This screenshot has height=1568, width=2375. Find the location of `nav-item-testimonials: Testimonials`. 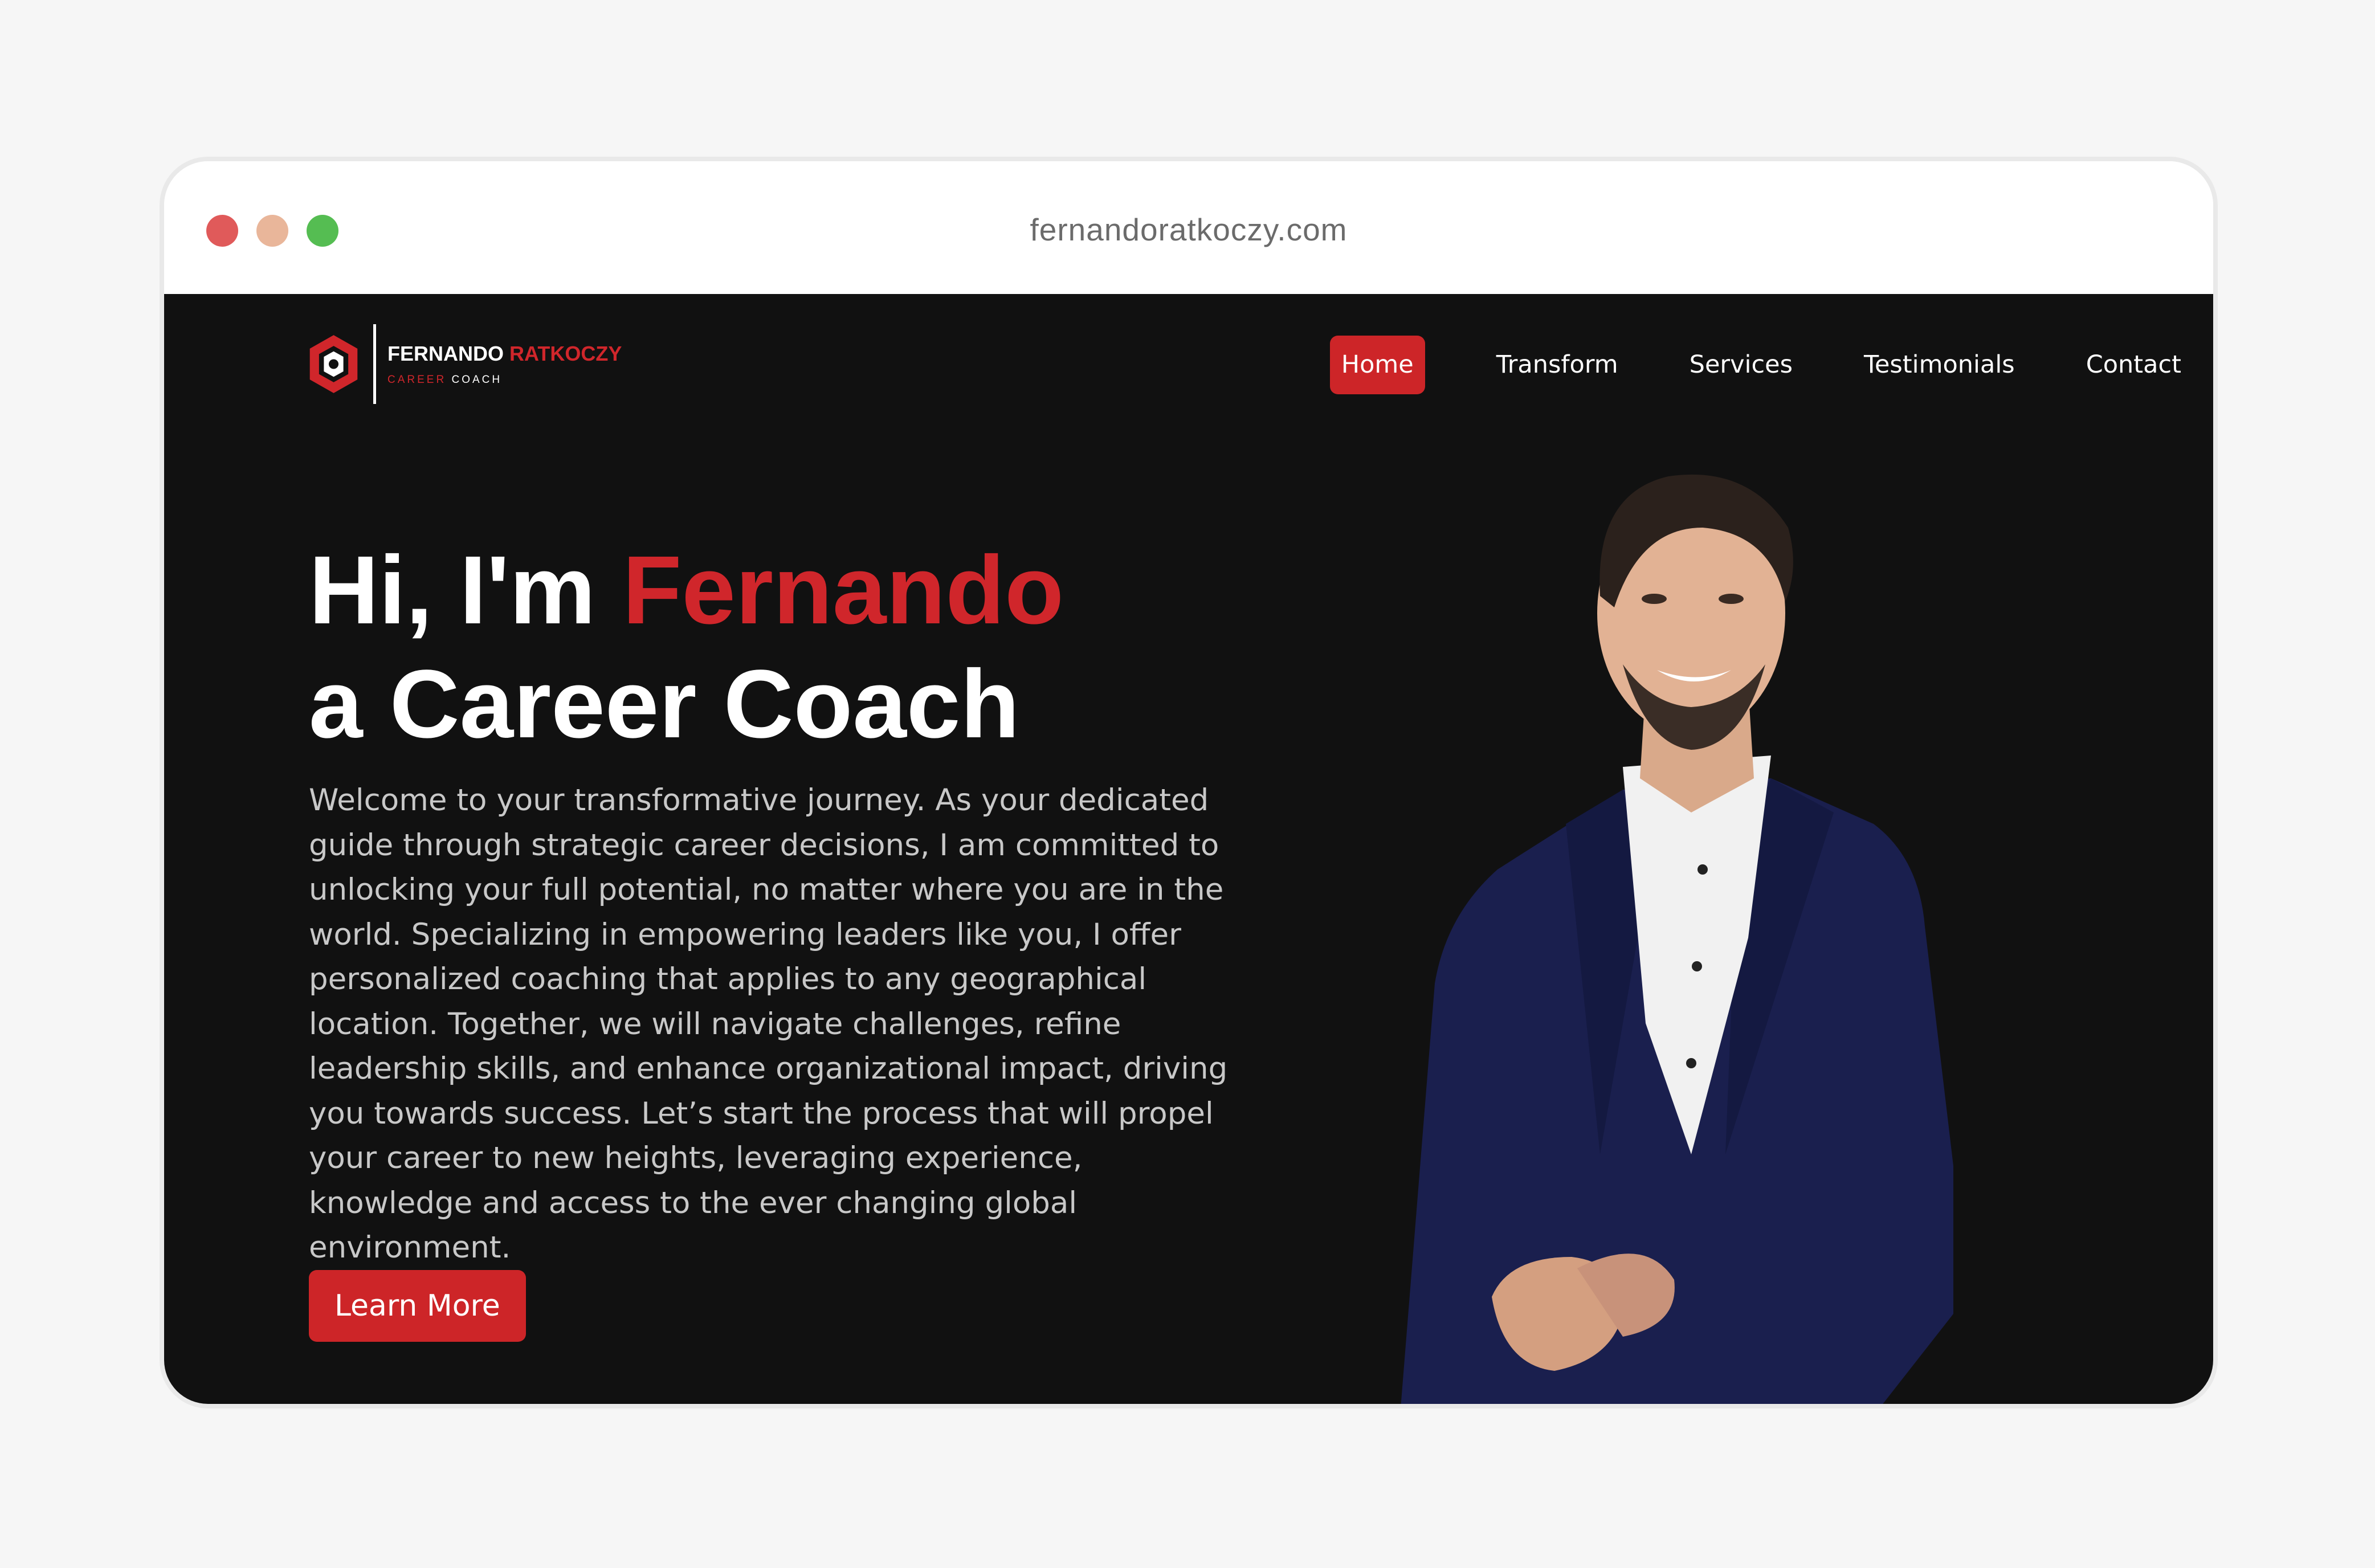

nav-item-testimonials: Testimonials is located at coordinates (1939, 365).